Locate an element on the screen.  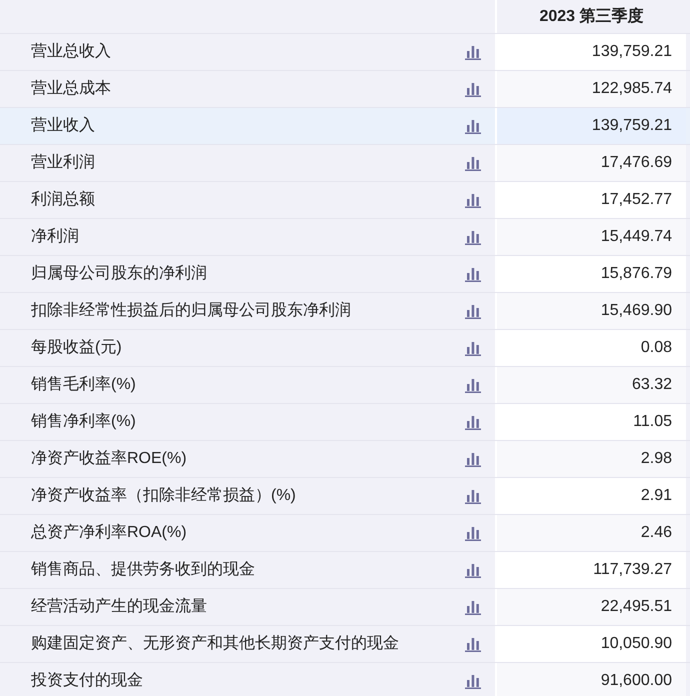
row-label: 归属母公司股东的净利润 is located at coordinates (119, 274).